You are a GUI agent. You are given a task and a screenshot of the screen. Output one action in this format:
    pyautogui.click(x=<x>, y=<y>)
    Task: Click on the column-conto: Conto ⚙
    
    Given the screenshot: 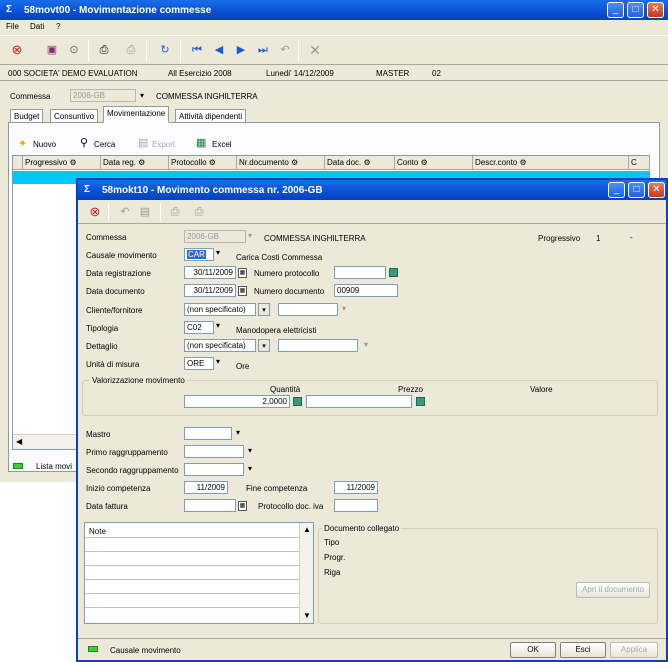 What is the action you would take?
    pyautogui.click(x=434, y=163)
    